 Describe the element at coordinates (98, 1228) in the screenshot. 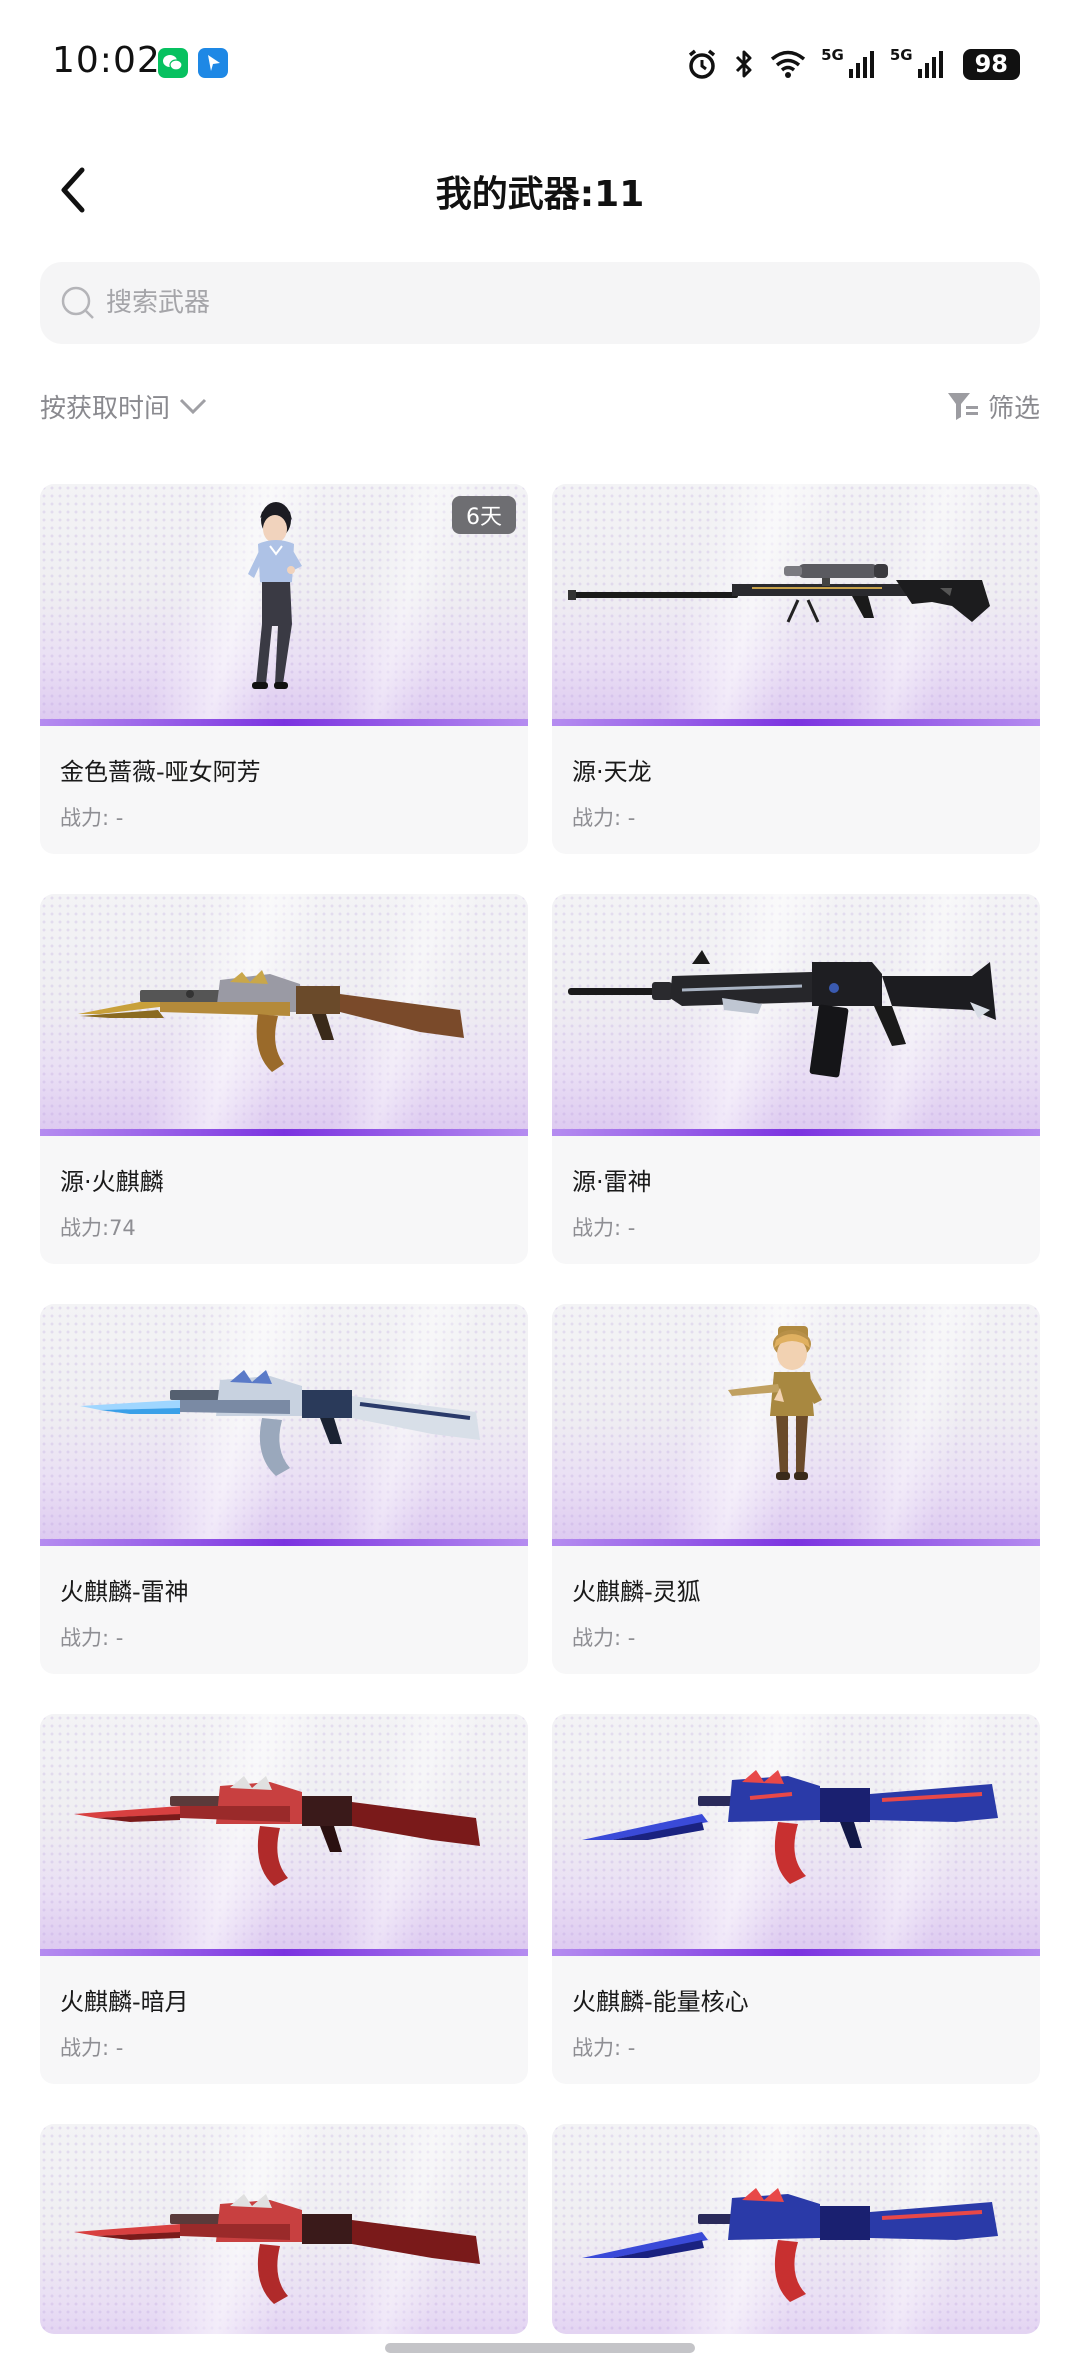

I see `weapon-power: 战力:74` at that location.